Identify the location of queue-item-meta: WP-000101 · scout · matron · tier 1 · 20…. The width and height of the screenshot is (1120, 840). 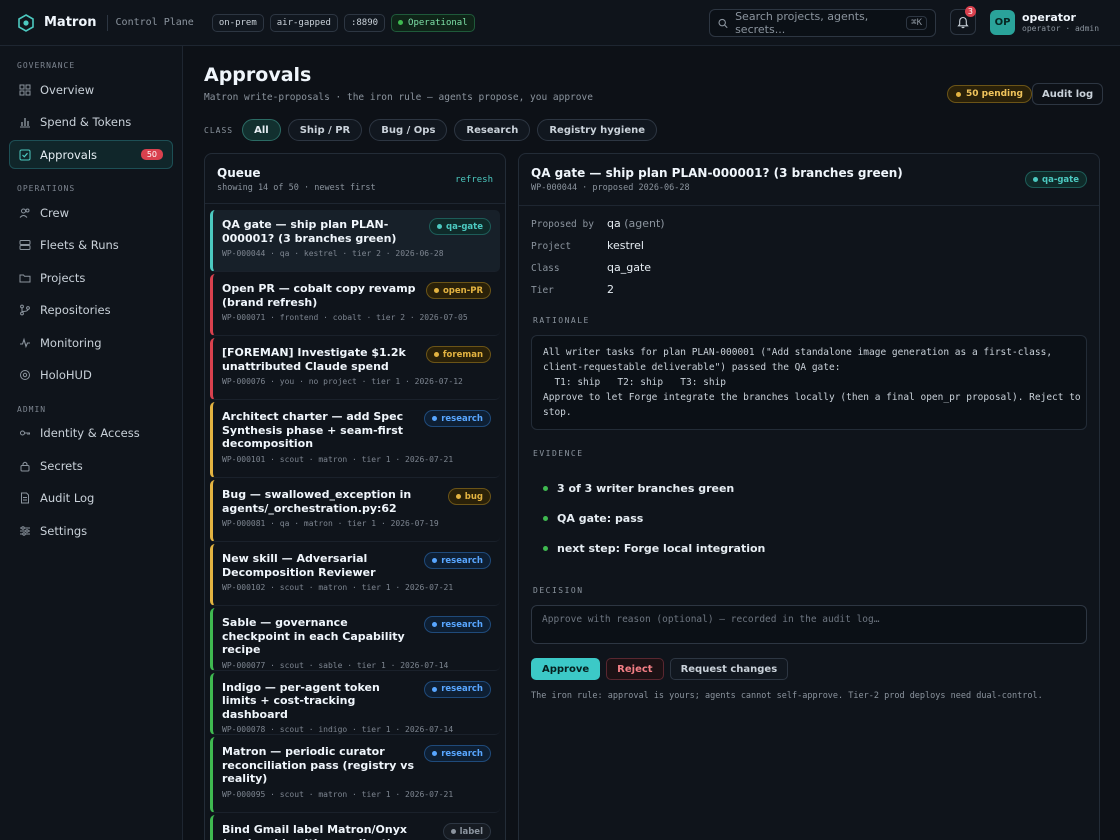
(338, 459).